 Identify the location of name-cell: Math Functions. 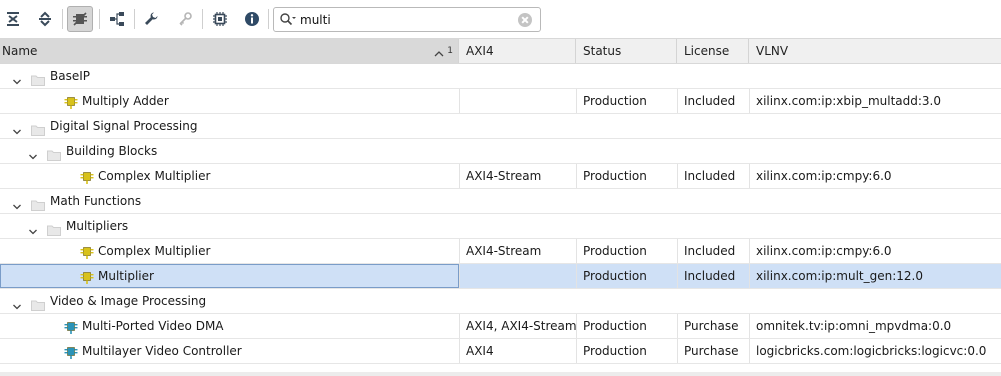
(229, 201).